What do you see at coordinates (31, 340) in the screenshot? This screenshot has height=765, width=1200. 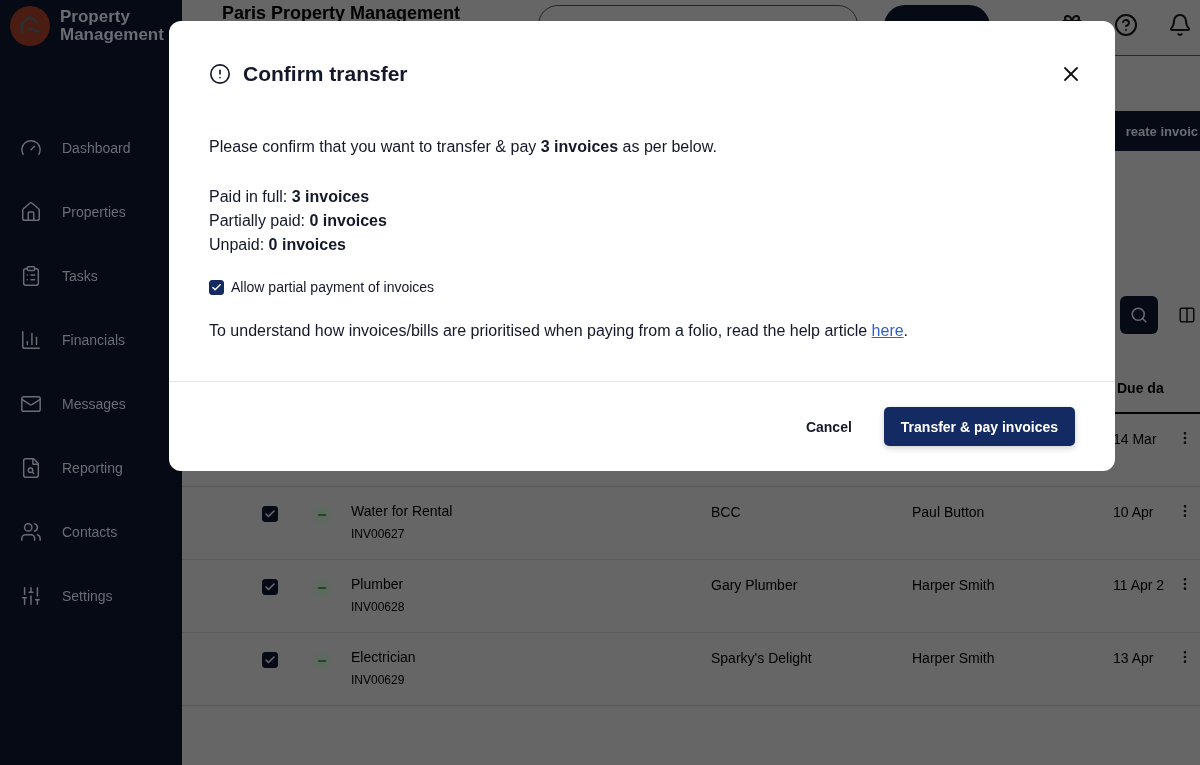 I see `bar-chart-icon` at bounding box center [31, 340].